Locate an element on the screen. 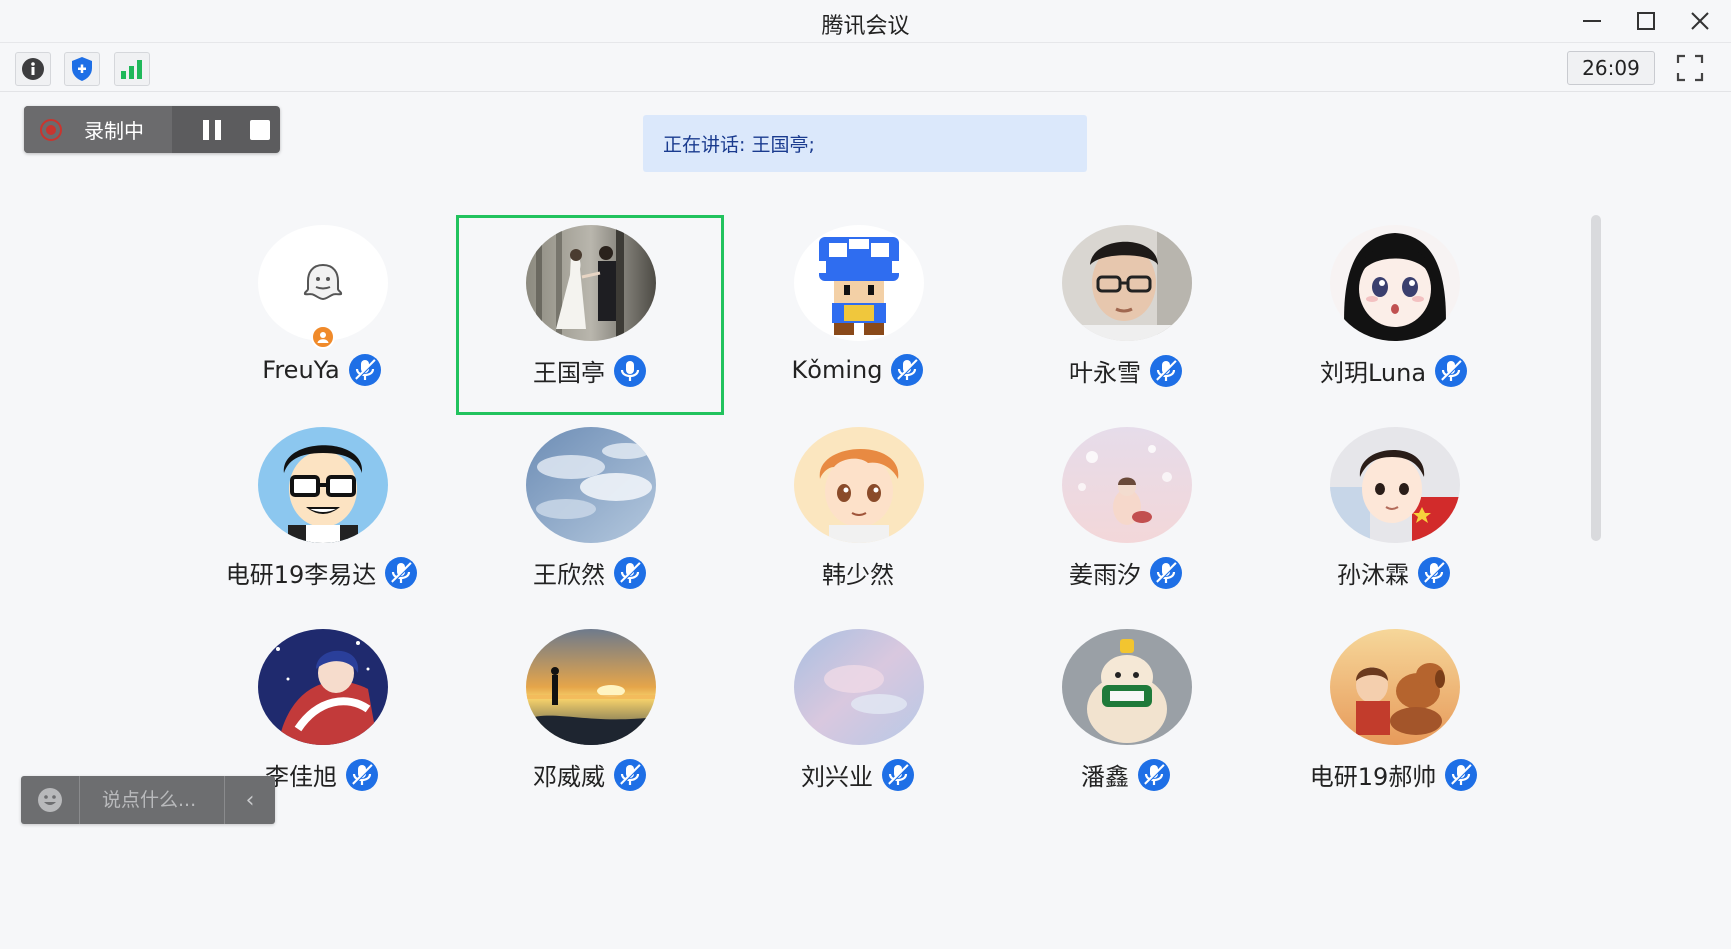 This screenshot has height=949, width=1731. participant-name-row: 潘鑫 is located at coordinates (1126, 774).